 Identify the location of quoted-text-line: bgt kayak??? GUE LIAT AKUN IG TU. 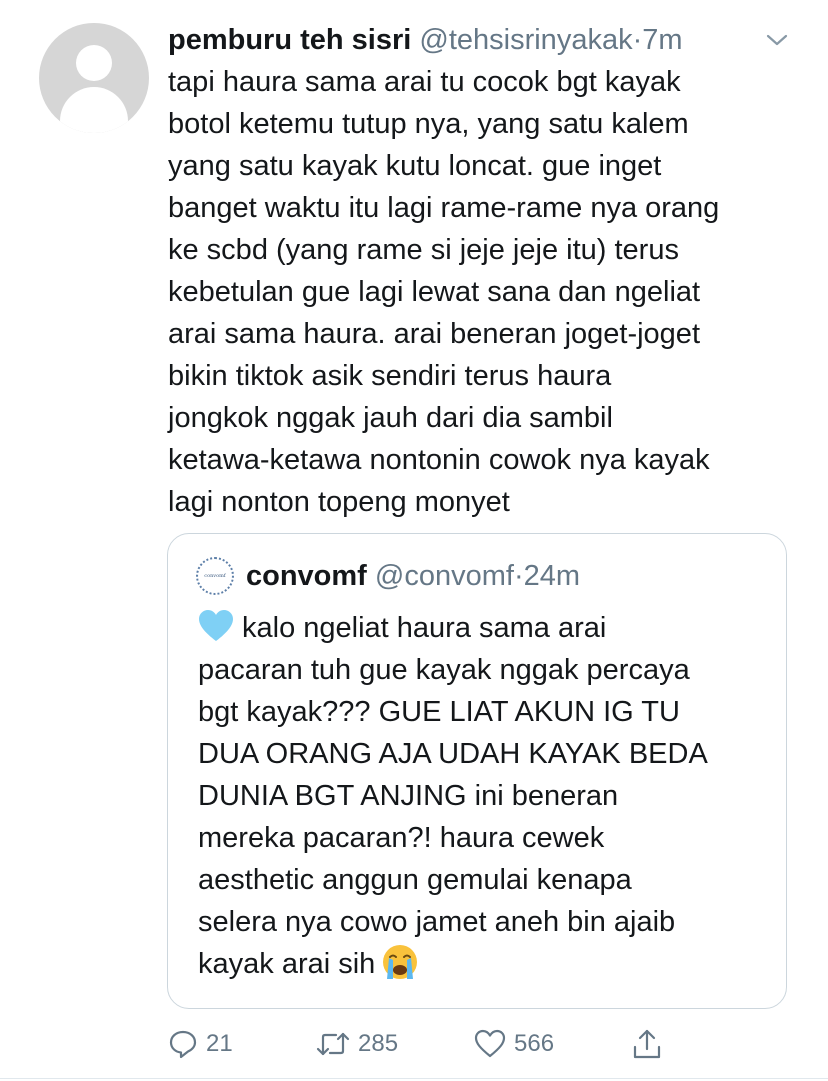
(439, 712).